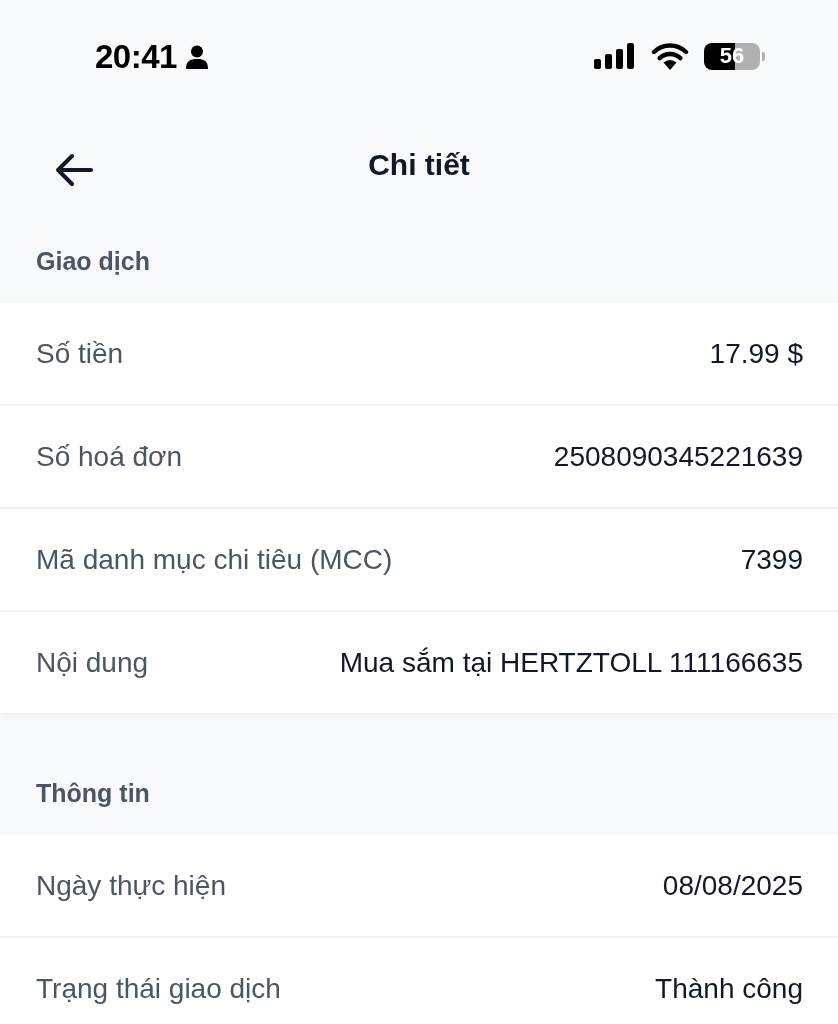 Image resolution: width=838 pixels, height=1024 pixels. Describe the element at coordinates (109, 456) in the screenshot. I see `field-label: Số hoá đơn` at that location.